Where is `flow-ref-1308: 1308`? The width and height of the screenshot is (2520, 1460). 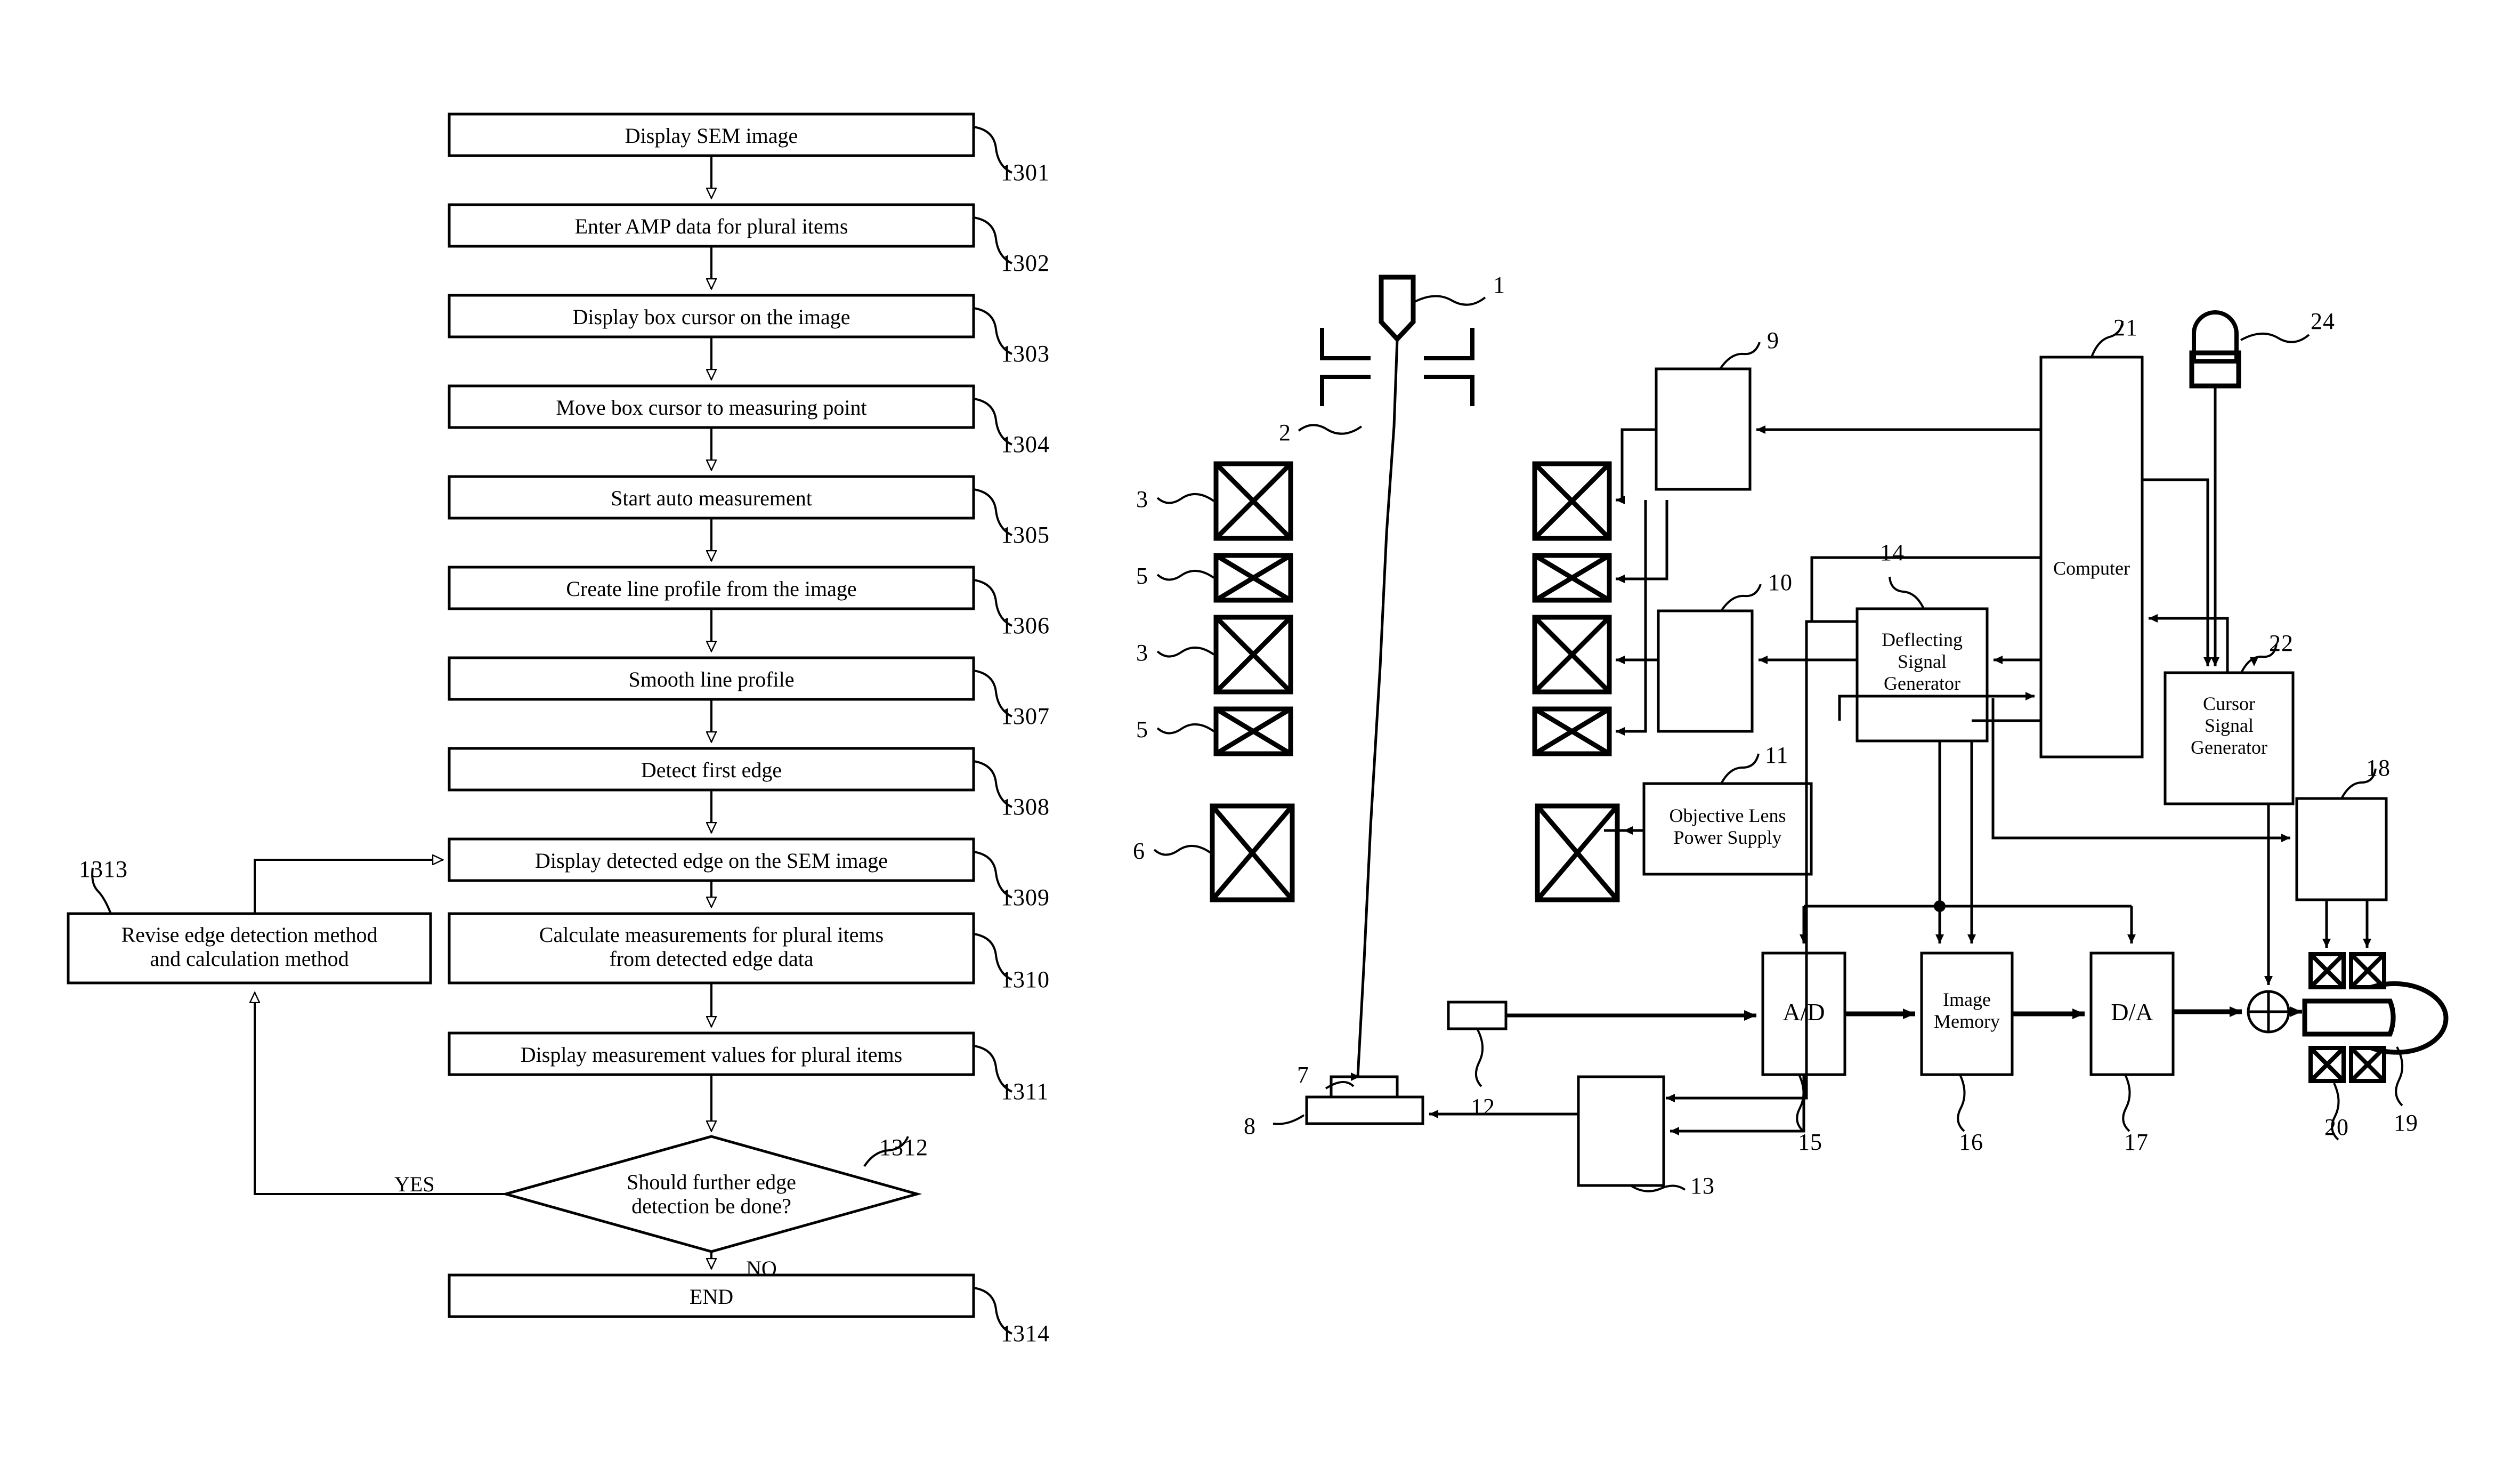
flow-ref-1308: 1308 is located at coordinates (1025, 807).